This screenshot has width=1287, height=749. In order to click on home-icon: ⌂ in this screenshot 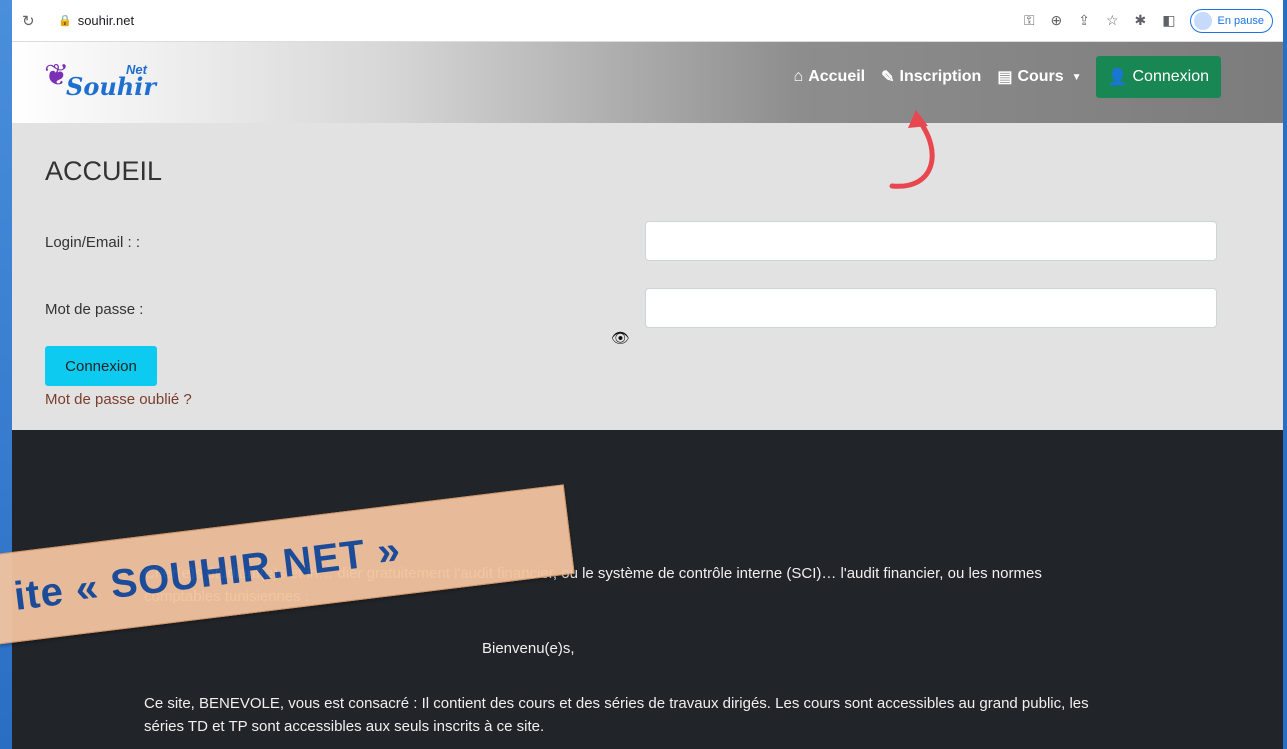, I will do `click(798, 76)`.